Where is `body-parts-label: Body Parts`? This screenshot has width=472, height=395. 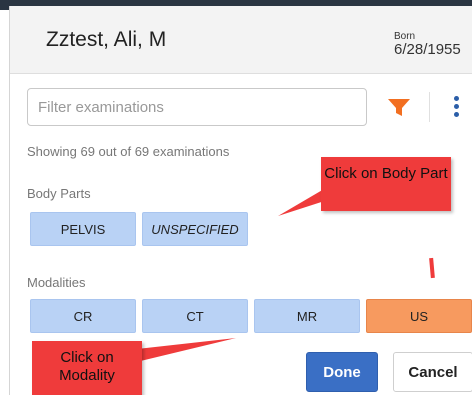 body-parts-label: Body Parts is located at coordinates (59, 193).